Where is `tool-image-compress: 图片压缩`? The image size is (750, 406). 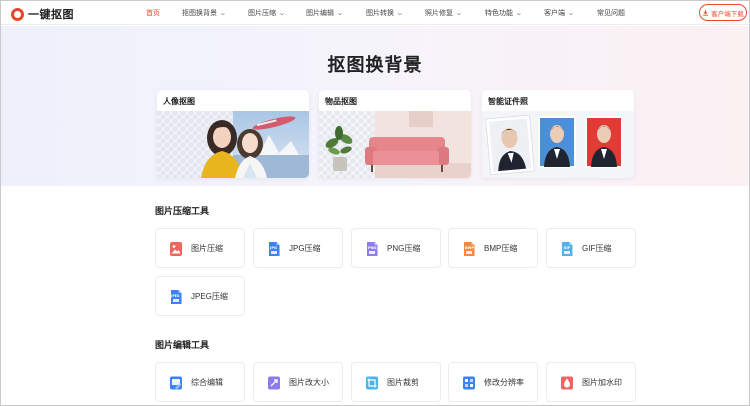 tool-image-compress: 图片压缩 is located at coordinates (200, 248).